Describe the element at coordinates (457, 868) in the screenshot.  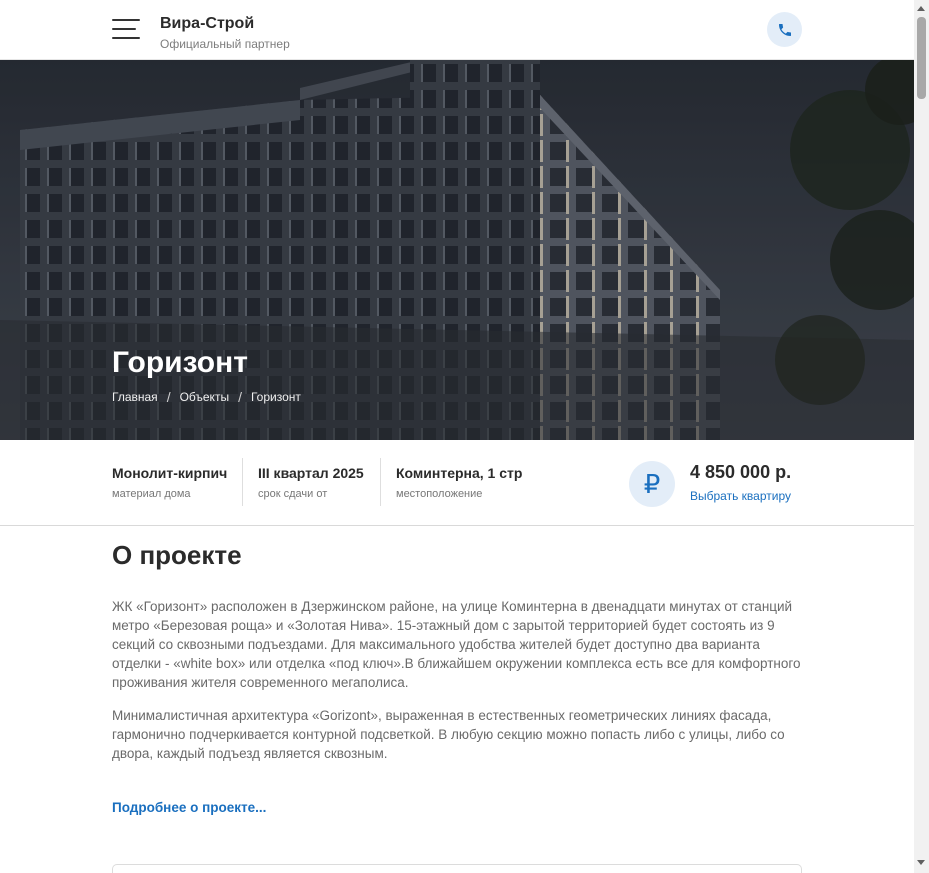
I see `content-card` at that location.